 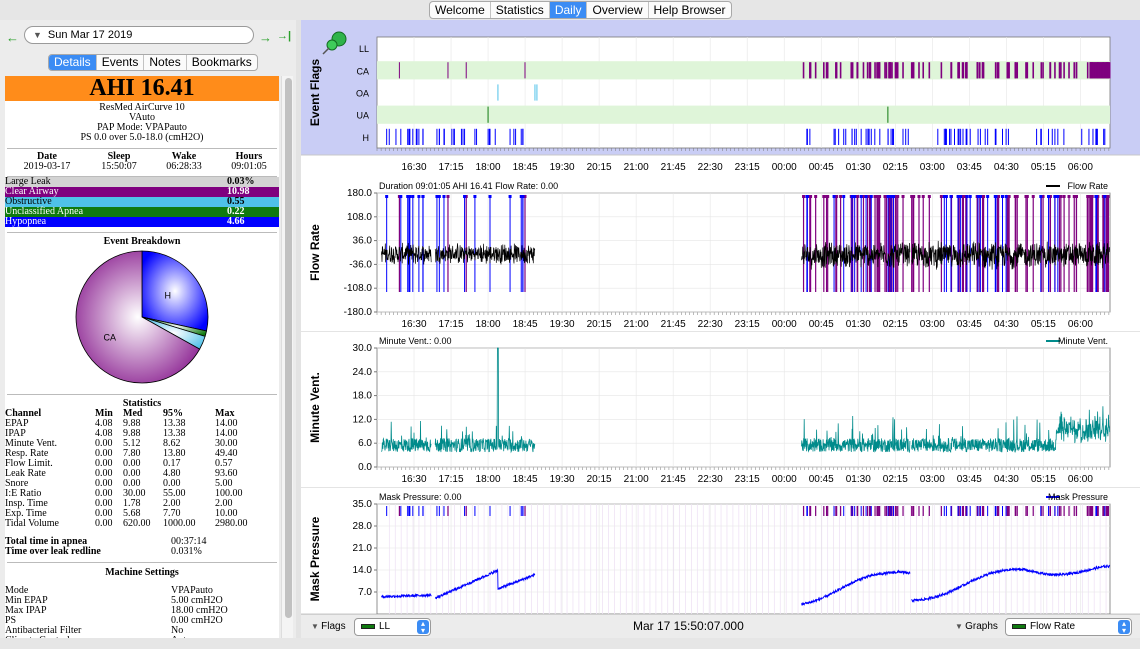 What do you see at coordinates (1078, 497) in the screenshot?
I see `mp-legend-label: Mask Pressure` at bounding box center [1078, 497].